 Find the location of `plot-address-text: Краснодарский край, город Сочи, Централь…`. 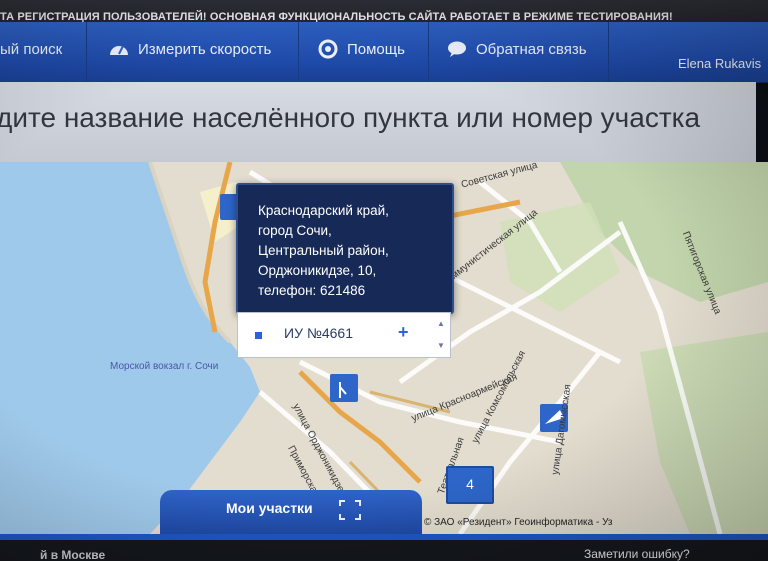

plot-address-text: Краснодарский край, город Сочи, Централь… is located at coordinates (323, 250).